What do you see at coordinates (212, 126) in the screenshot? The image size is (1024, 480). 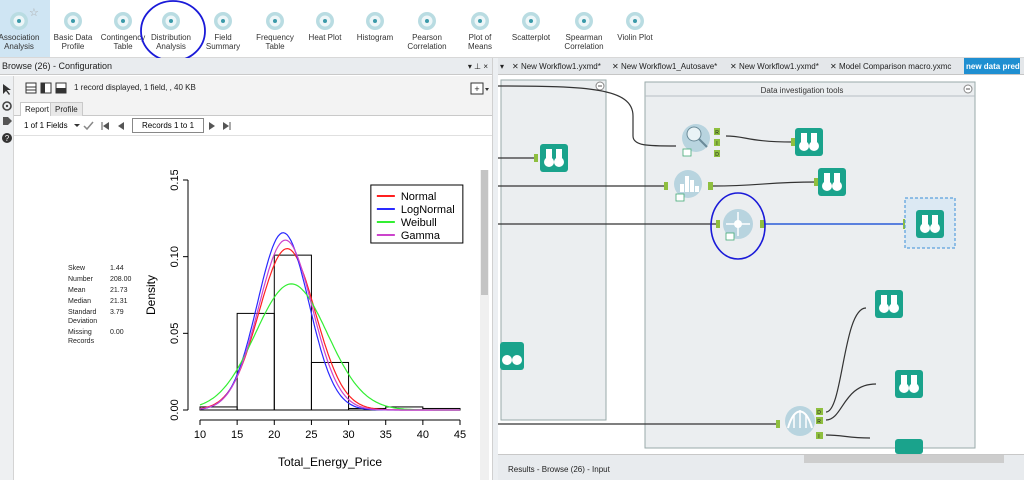 I see `next-record-icon` at bounding box center [212, 126].